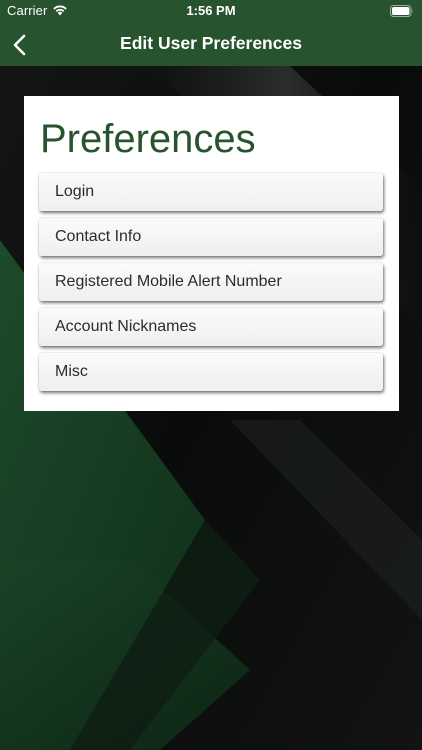 This screenshot has height=750, width=422. Describe the element at coordinates (401, 11) in the screenshot. I see `battery-icon` at that location.